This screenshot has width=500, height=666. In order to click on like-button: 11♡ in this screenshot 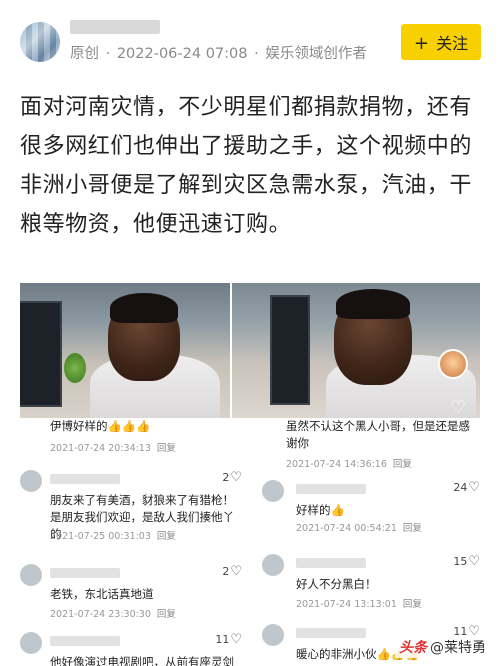, I will do `click(228, 639)`.